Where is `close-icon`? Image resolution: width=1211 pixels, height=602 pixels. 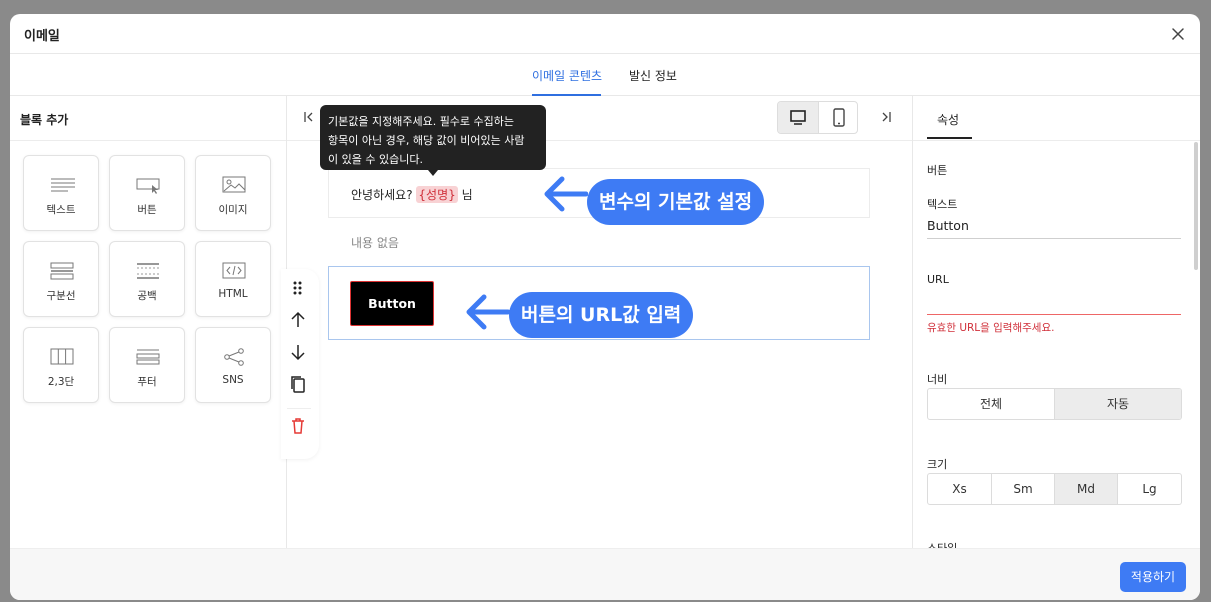 close-icon is located at coordinates (1178, 34).